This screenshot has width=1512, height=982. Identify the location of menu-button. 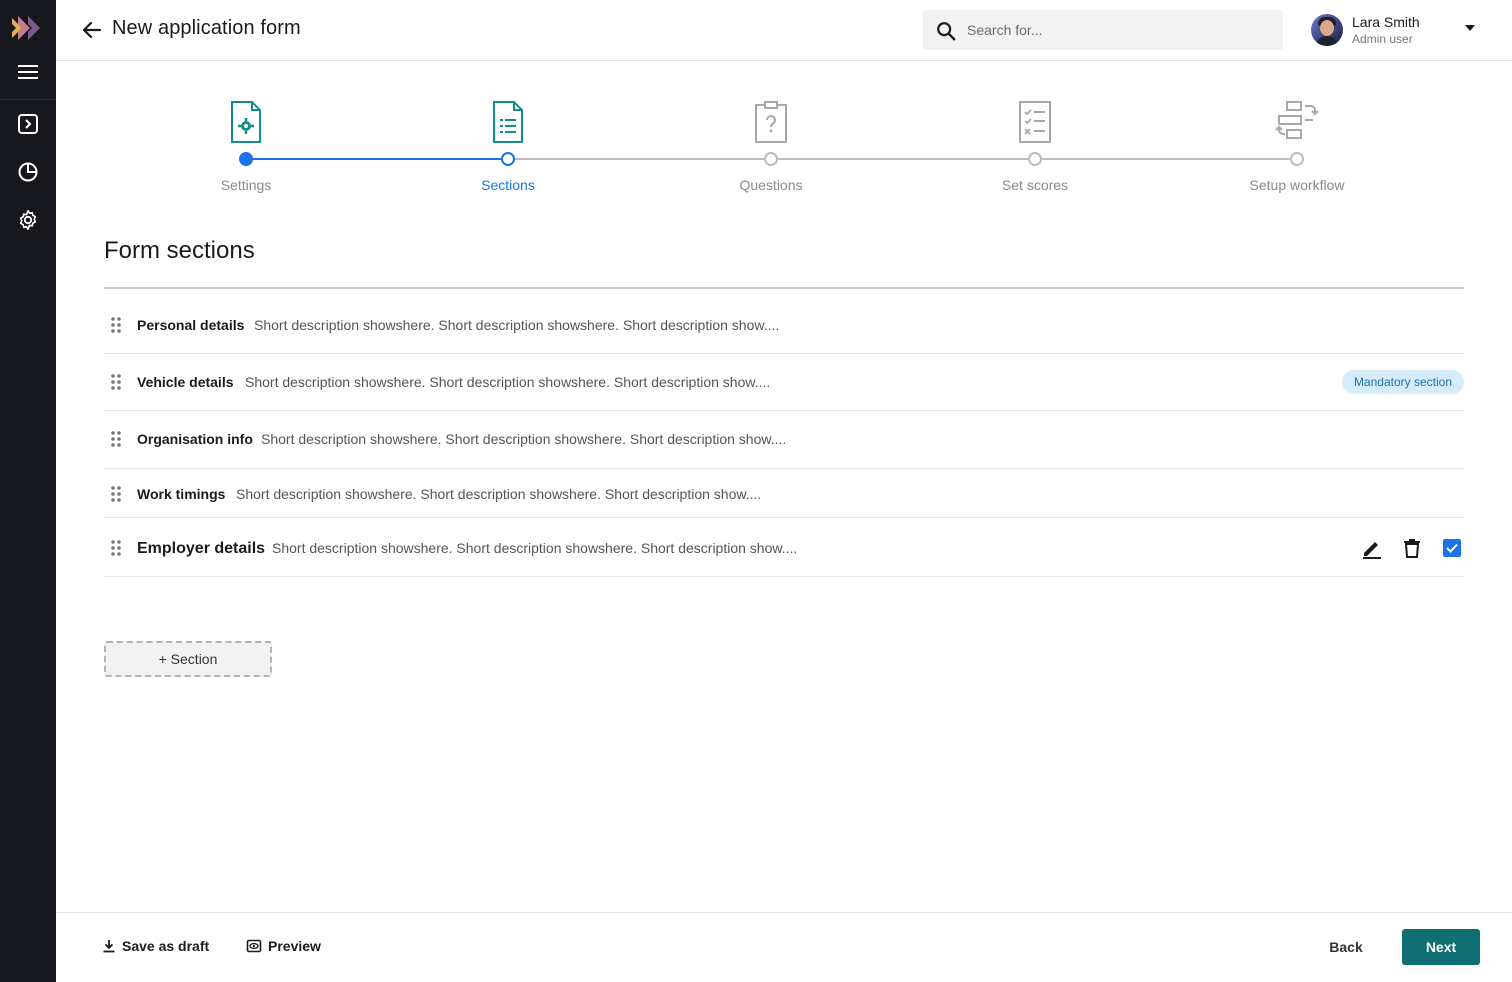
(28, 72).